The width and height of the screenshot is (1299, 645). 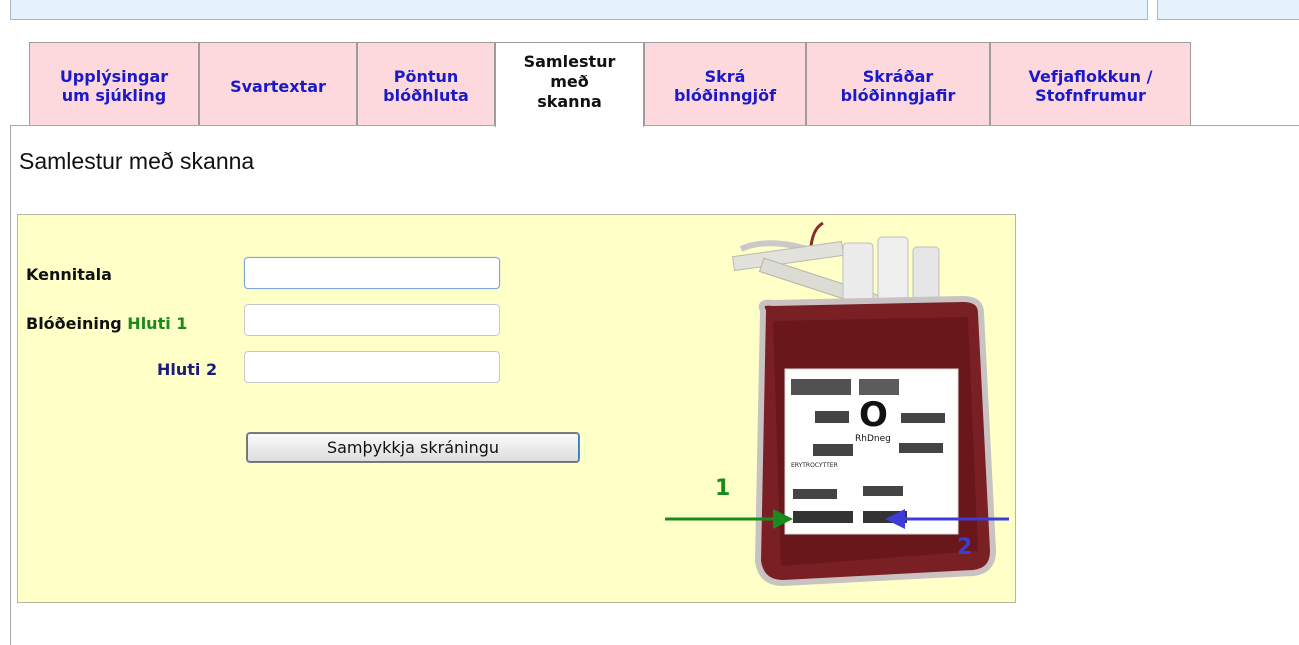 I want to click on tab-skra-blodinngjof: Skrá blóðinngjöf, so click(x=725, y=83).